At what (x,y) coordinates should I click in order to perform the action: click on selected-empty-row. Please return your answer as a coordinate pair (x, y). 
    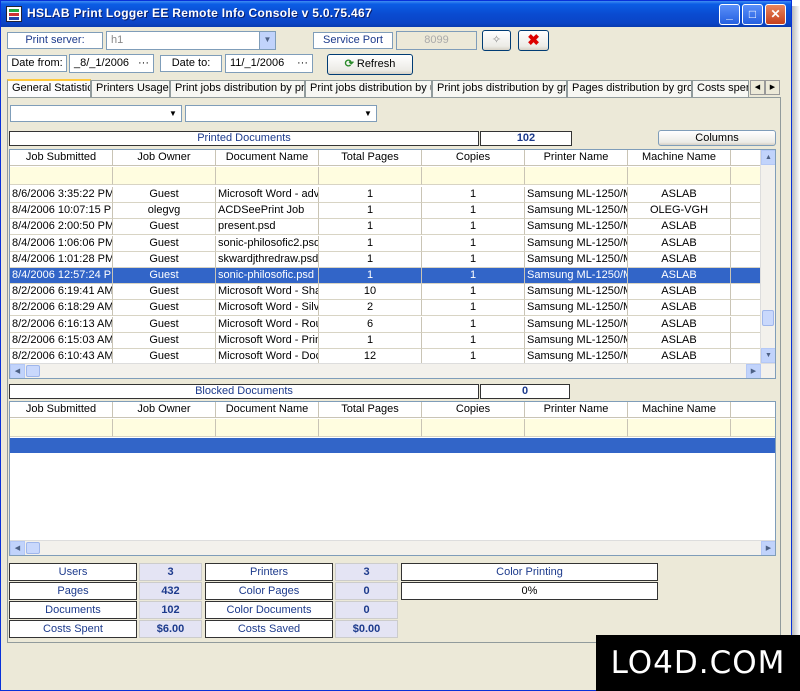
    Looking at the image, I should click on (392, 445).